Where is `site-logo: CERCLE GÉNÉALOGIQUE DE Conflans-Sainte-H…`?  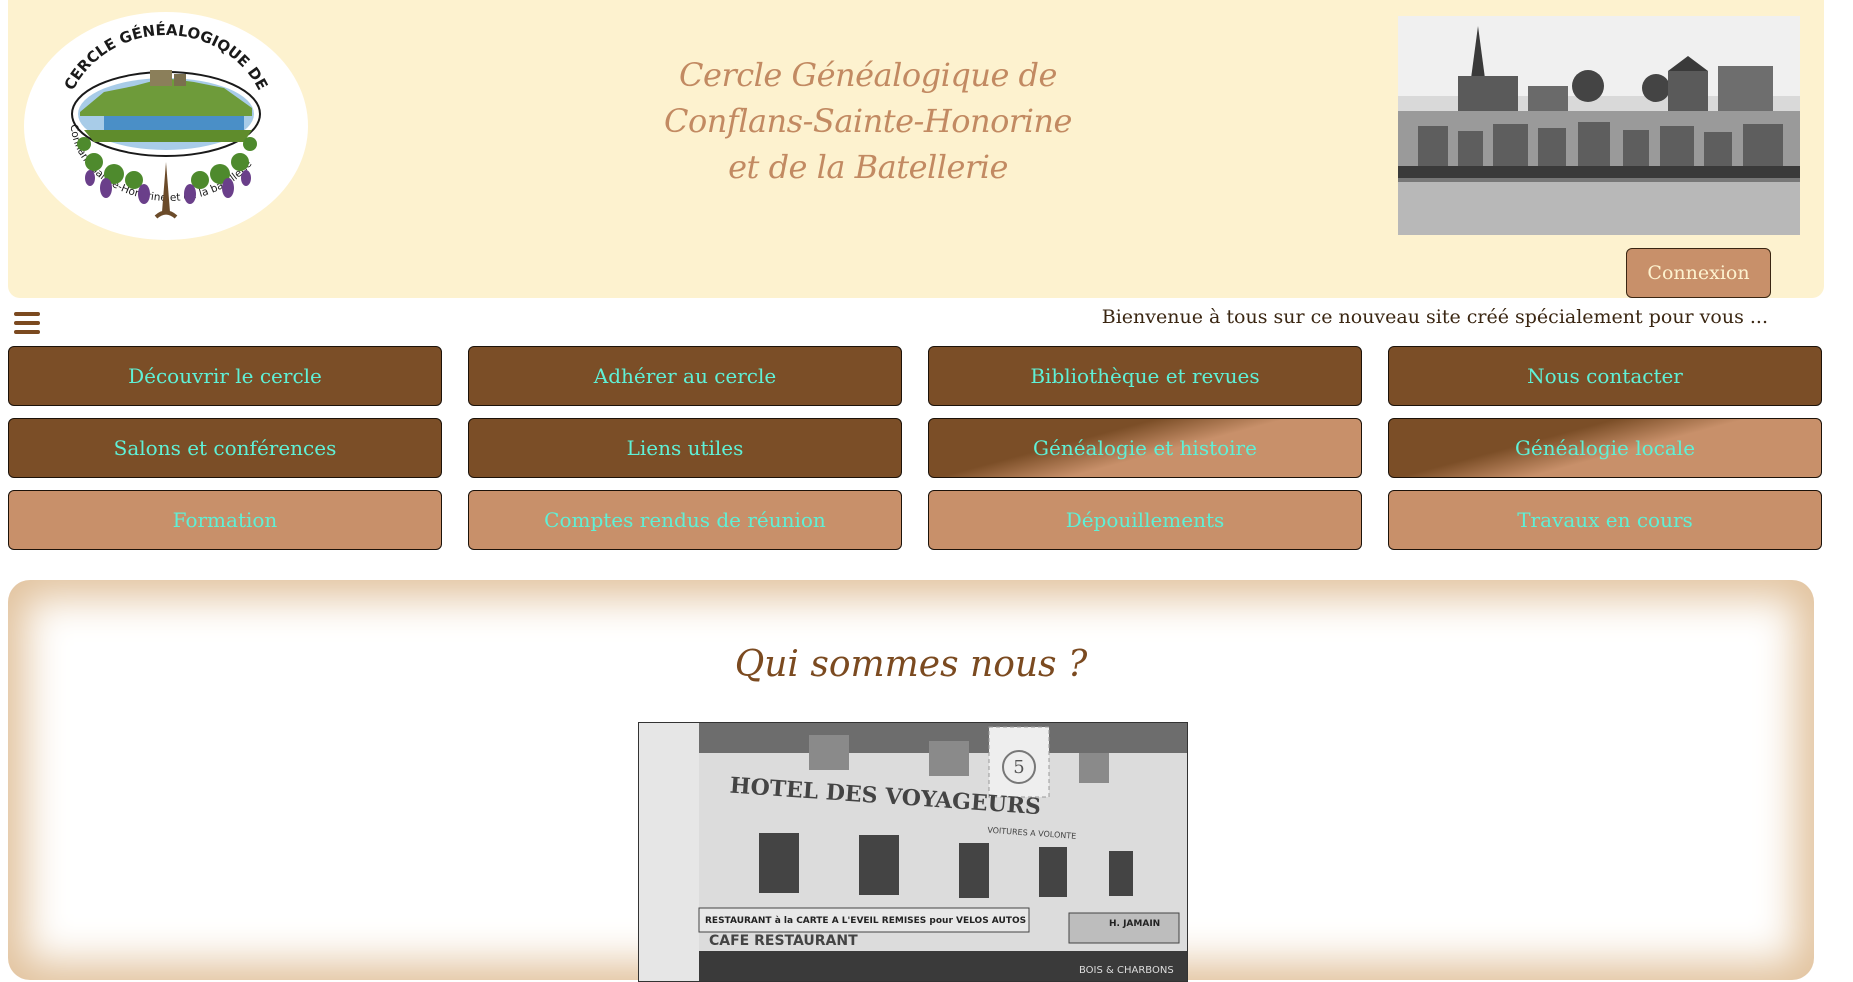 site-logo: CERCLE GÉNÉALOGIQUE DE Conflans-Sainte-H… is located at coordinates (166, 126).